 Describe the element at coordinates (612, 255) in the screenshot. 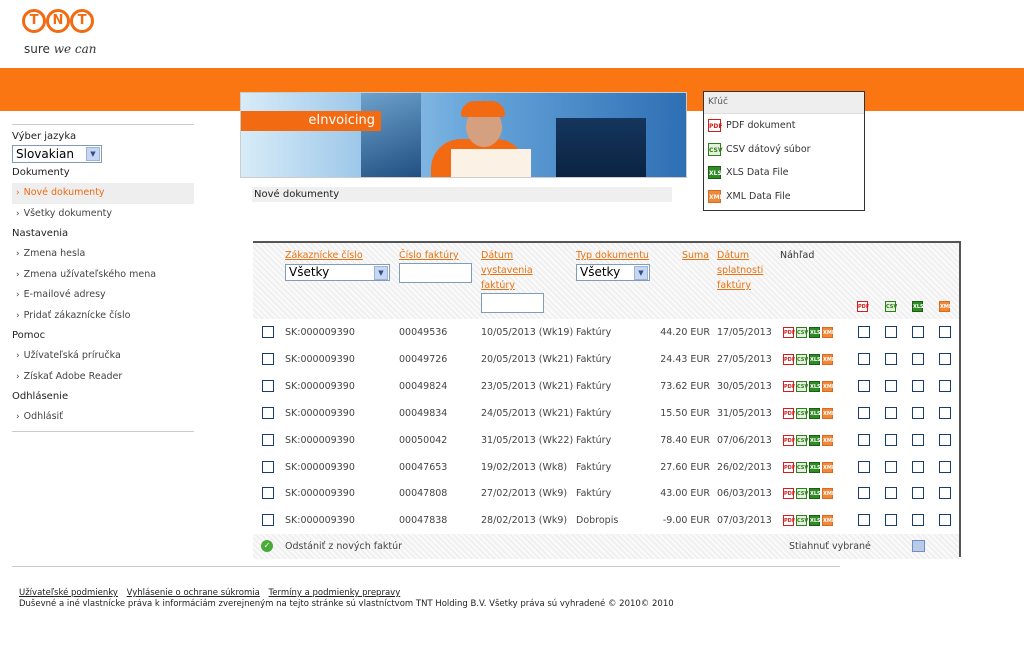

I see `header-document-type: Typ dokumentu` at that location.